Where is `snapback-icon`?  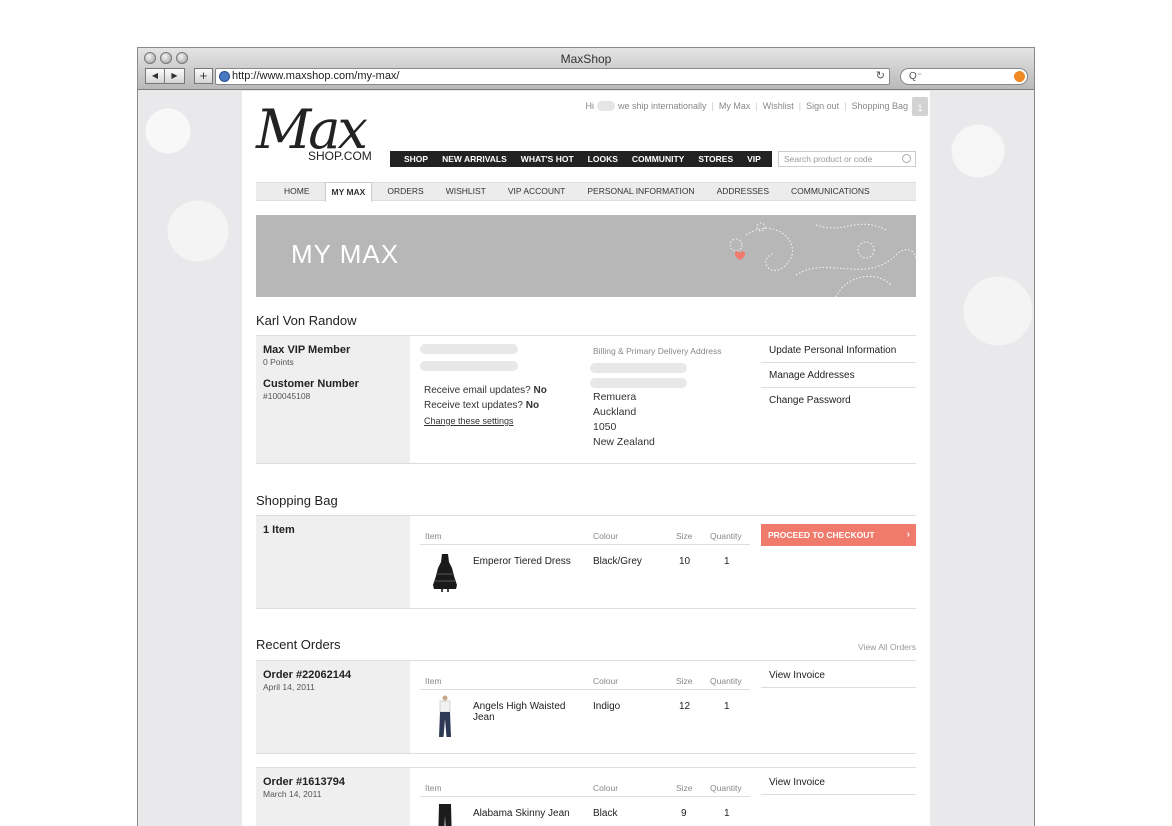 snapback-icon is located at coordinates (1019, 76).